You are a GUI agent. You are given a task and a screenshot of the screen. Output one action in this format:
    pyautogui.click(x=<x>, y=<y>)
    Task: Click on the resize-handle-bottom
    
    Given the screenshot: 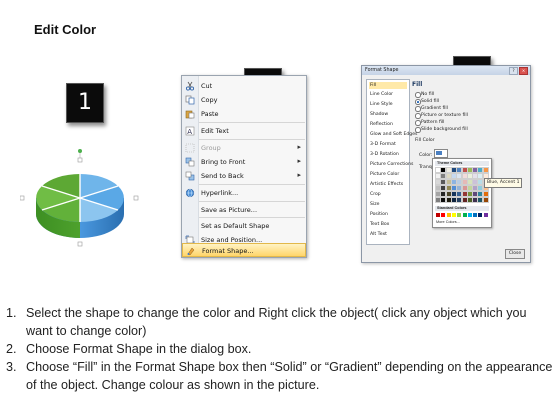 What is the action you would take?
    pyautogui.click(x=80, y=244)
    